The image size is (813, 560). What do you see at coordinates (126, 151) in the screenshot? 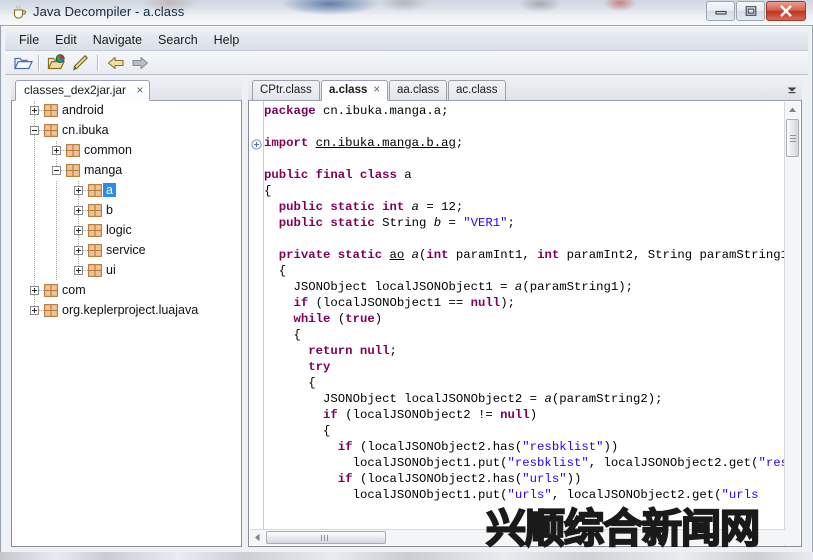
I see `tree-node-common: common` at bounding box center [126, 151].